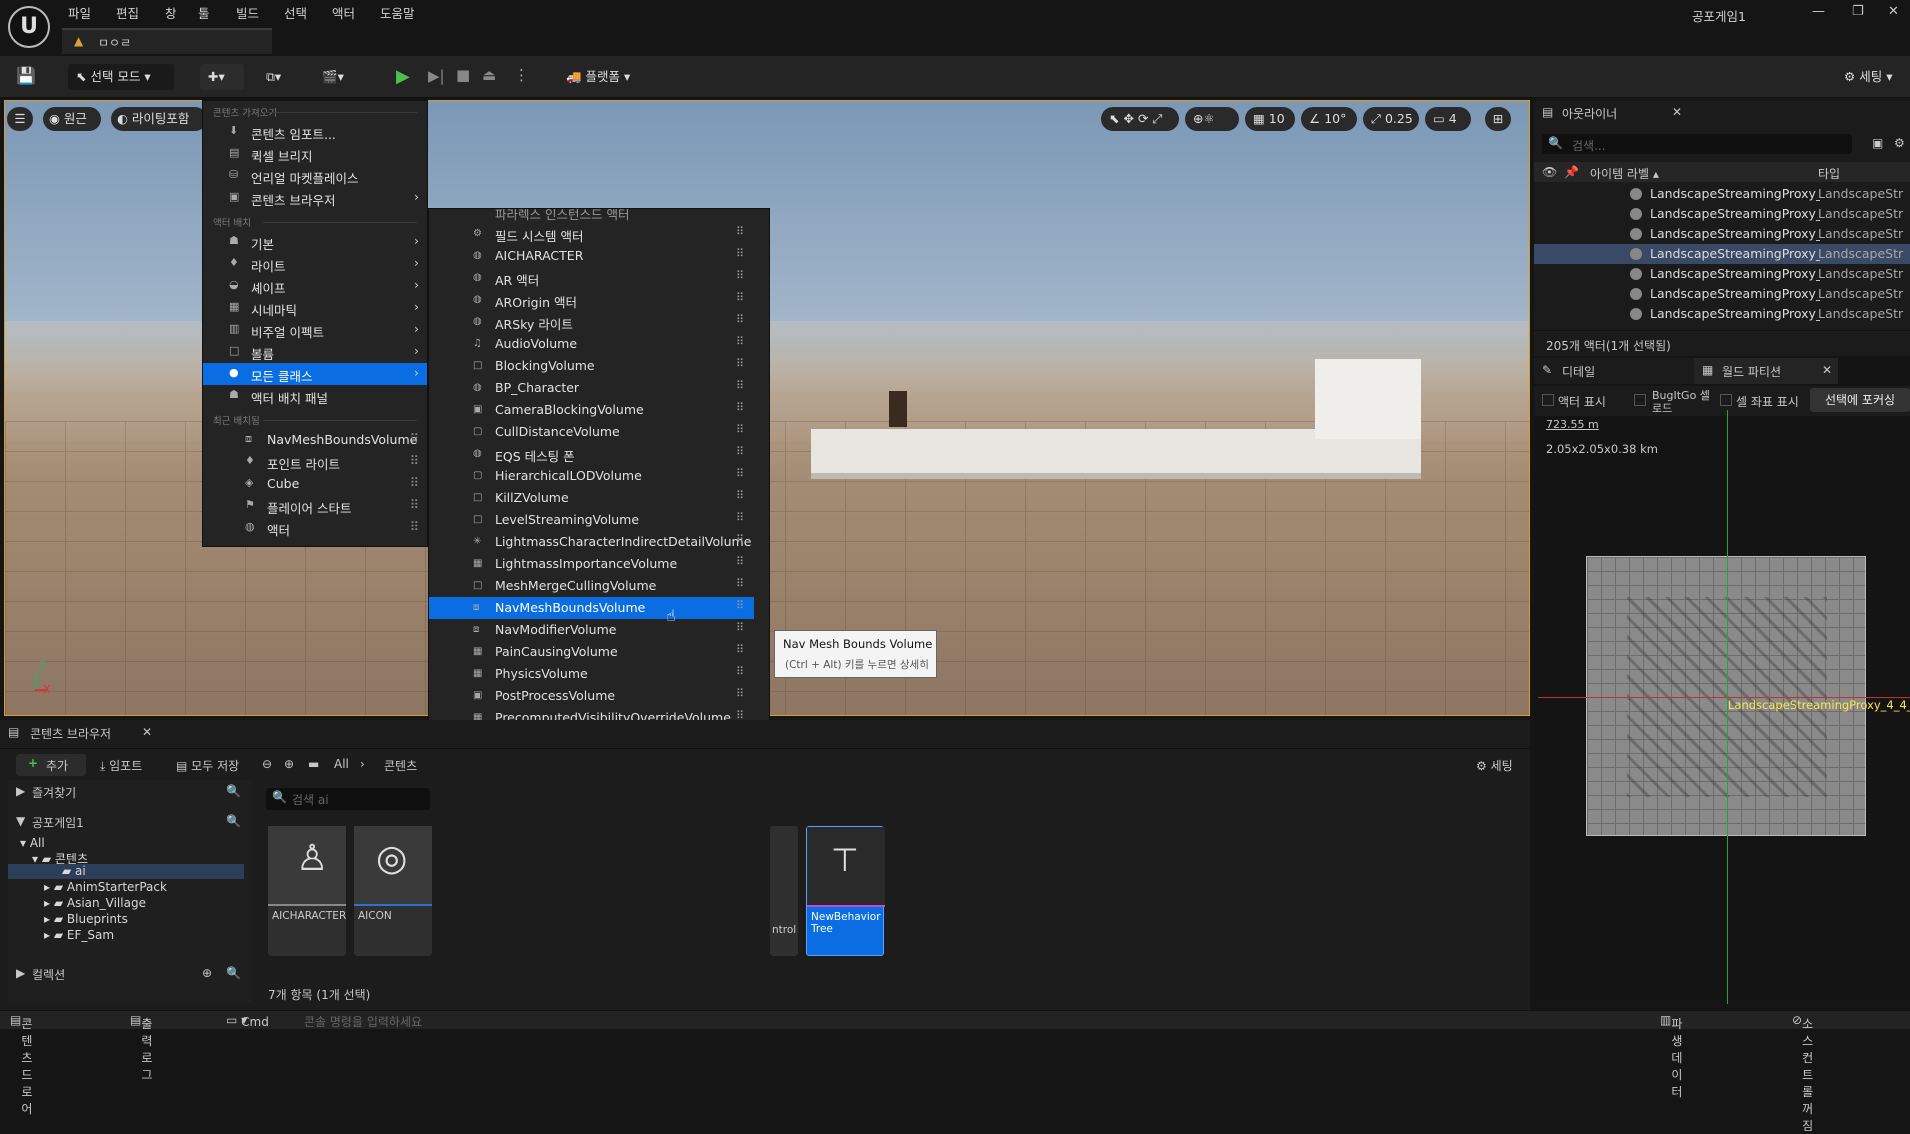  I want to click on recent-item: ⧈ NavMeshBoundsVolume ⠿, so click(315, 440).